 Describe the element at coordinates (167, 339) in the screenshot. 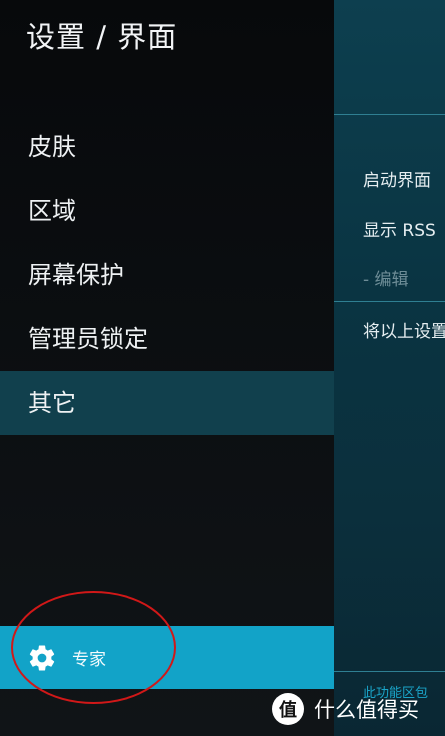

I see `menu-item-master-lock: 管理员锁定` at that location.